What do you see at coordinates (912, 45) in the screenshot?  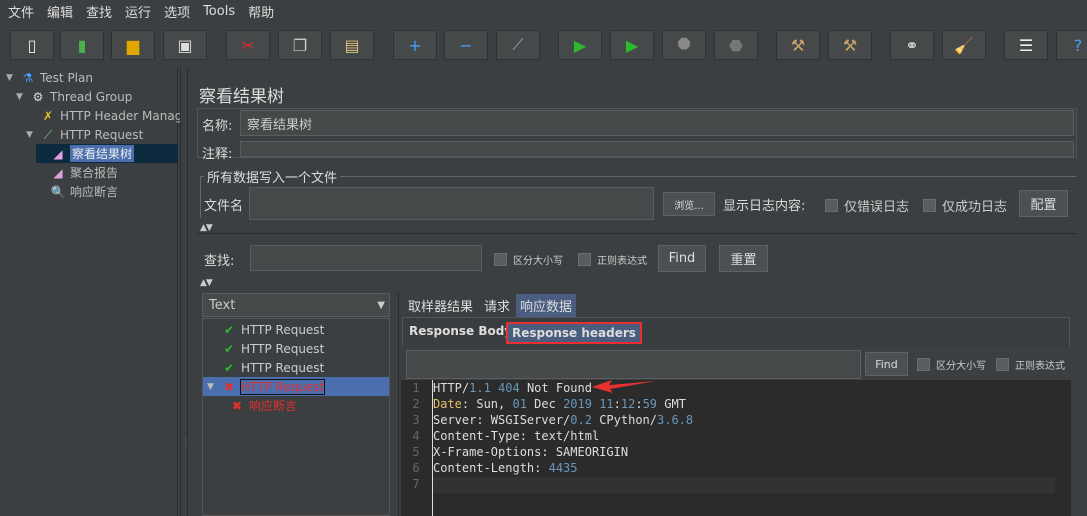 I see `search-button: ⚭` at bounding box center [912, 45].